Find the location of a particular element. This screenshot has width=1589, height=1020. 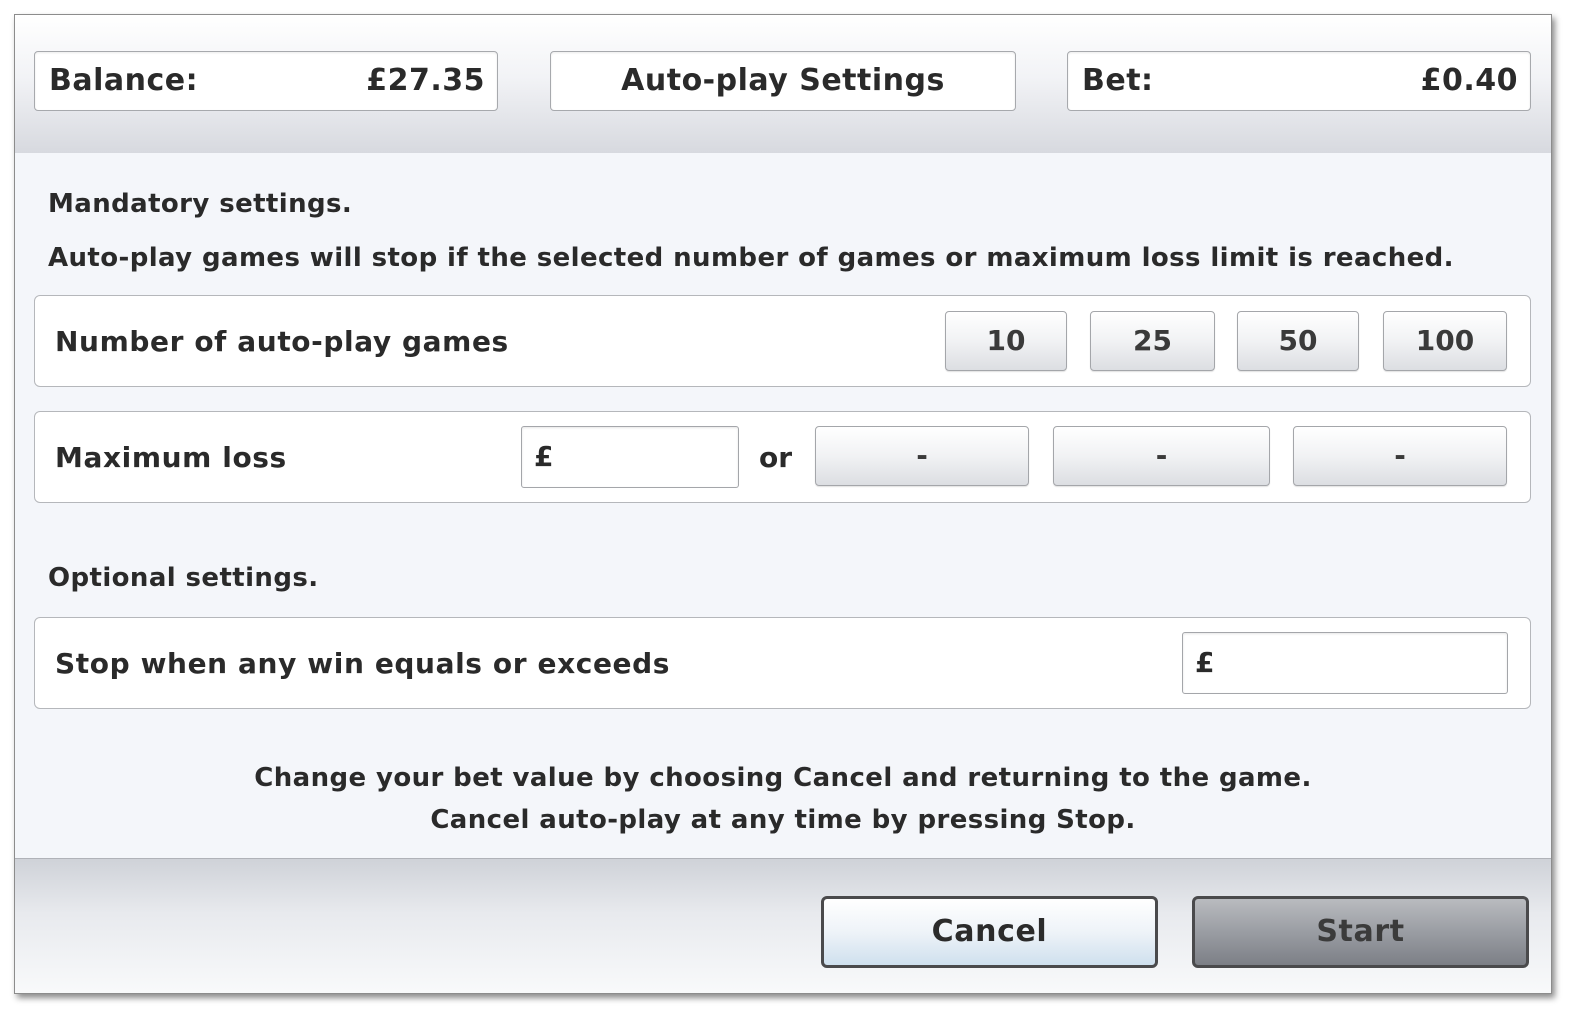

loss-option-3-button: - is located at coordinates (1400, 456).